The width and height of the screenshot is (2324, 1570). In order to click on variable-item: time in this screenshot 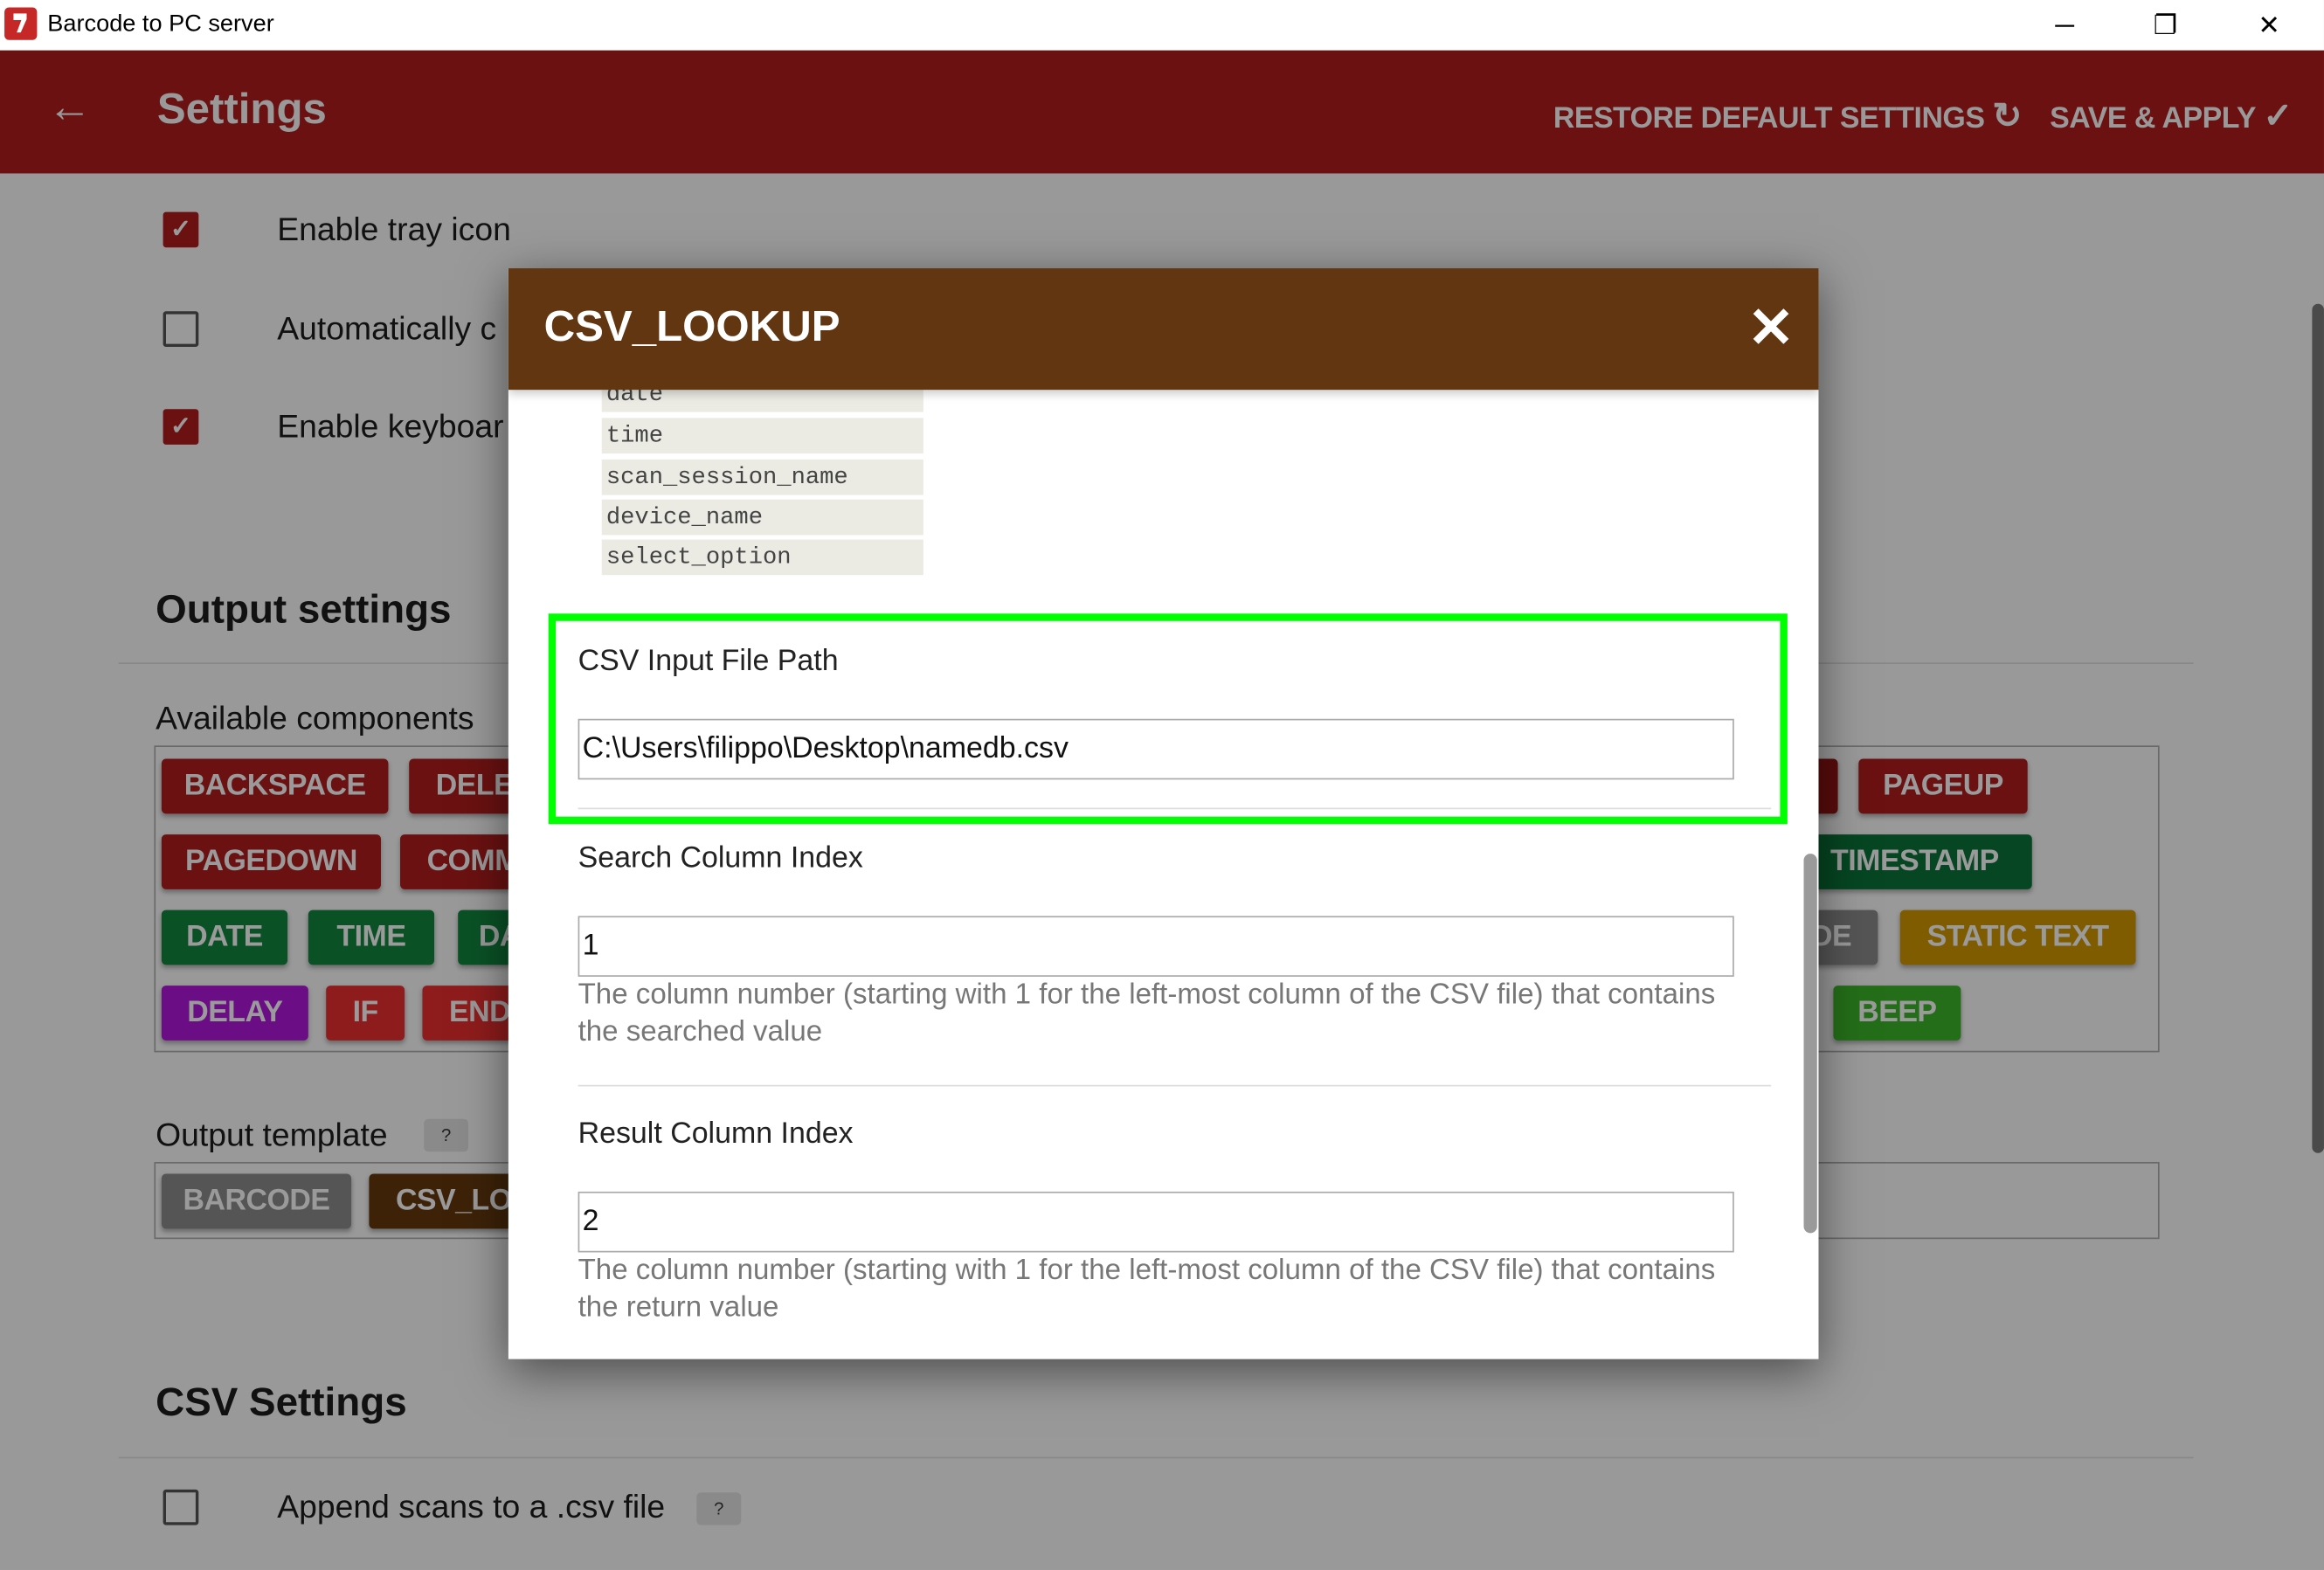, I will do `click(762, 436)`.